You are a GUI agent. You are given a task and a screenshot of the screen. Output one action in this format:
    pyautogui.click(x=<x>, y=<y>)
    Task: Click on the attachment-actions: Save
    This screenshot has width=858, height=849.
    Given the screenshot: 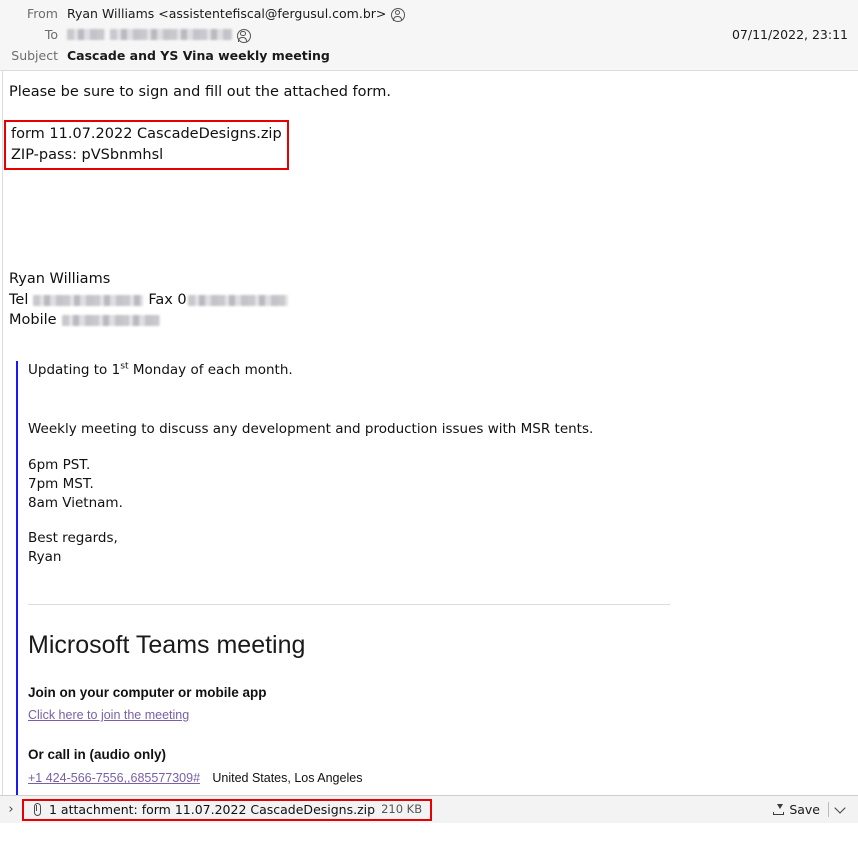 What is the action you would take?
    pyautogui.click(x=812, y=809)
    